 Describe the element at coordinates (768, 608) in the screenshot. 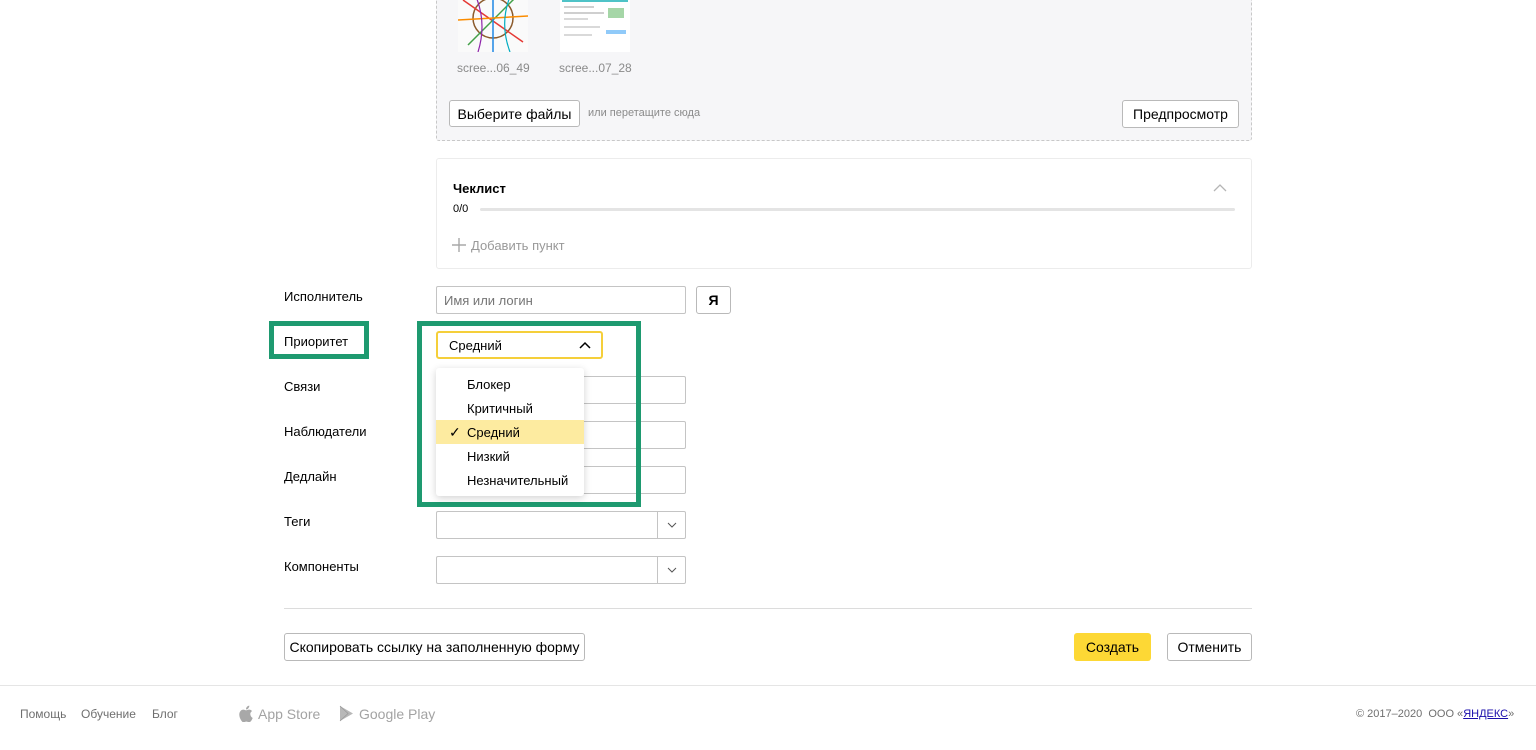

I see `form-divider` at that location.